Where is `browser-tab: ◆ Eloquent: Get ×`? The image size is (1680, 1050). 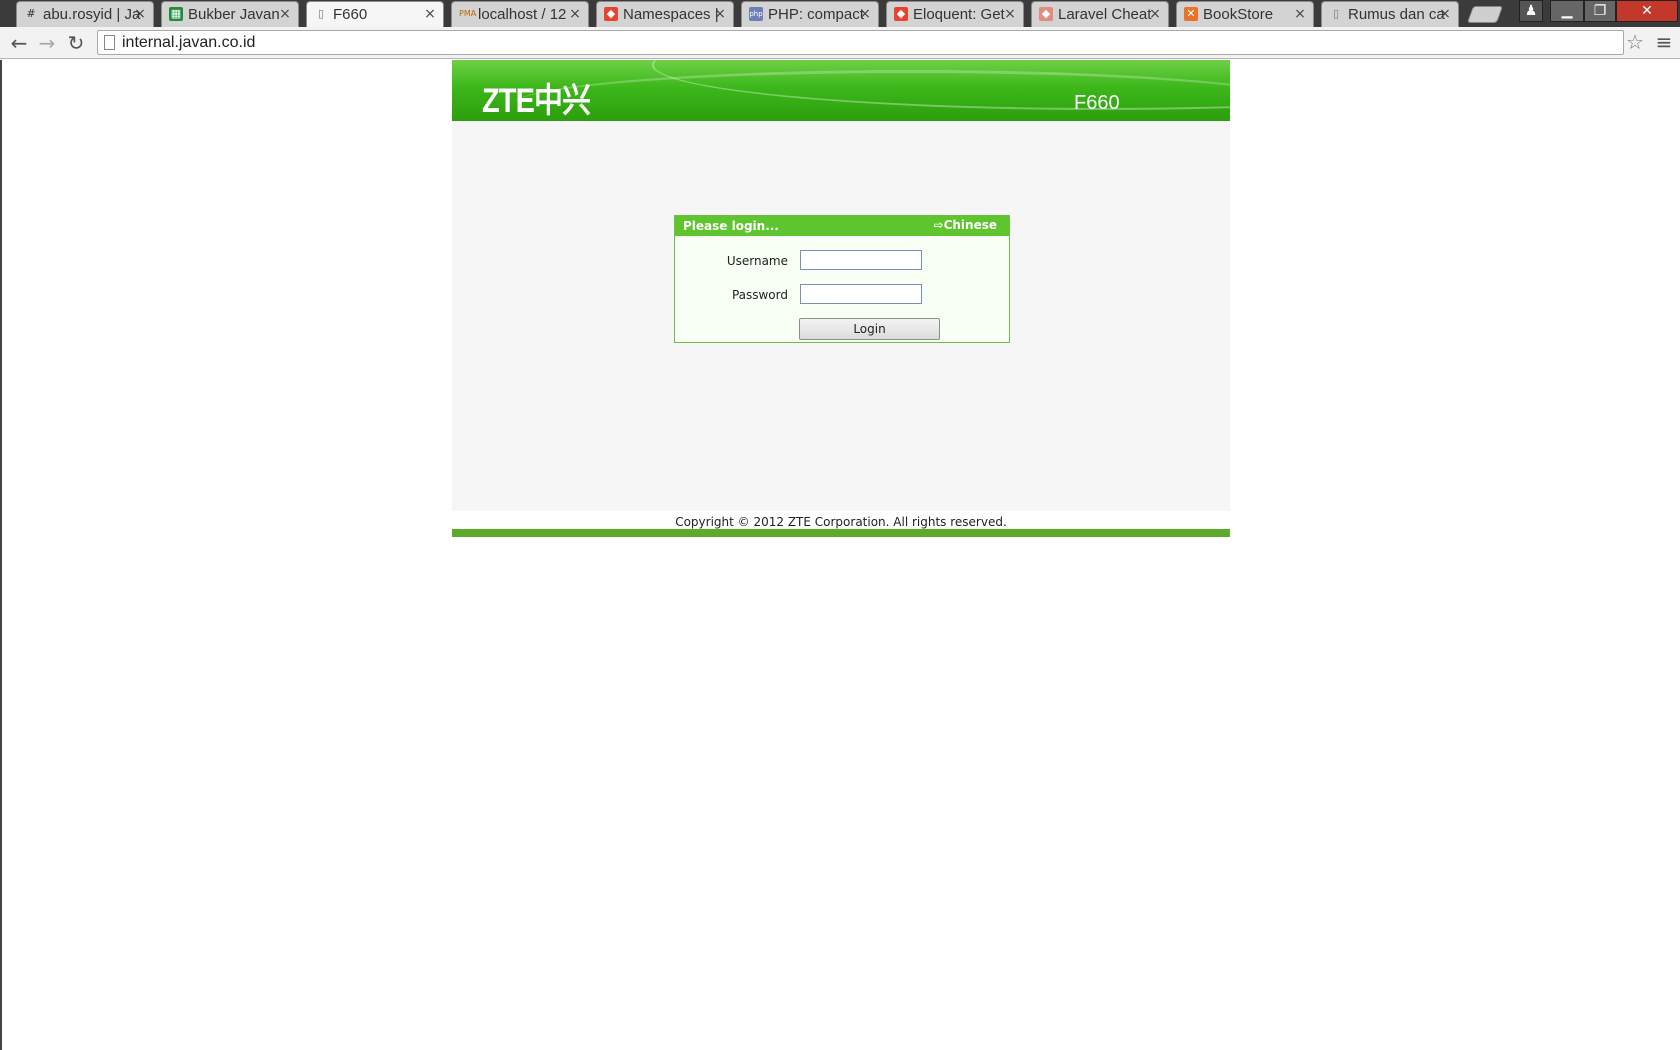 browser-tab: ◆ Eloquent: Get × is located at coordinates (955, 14).